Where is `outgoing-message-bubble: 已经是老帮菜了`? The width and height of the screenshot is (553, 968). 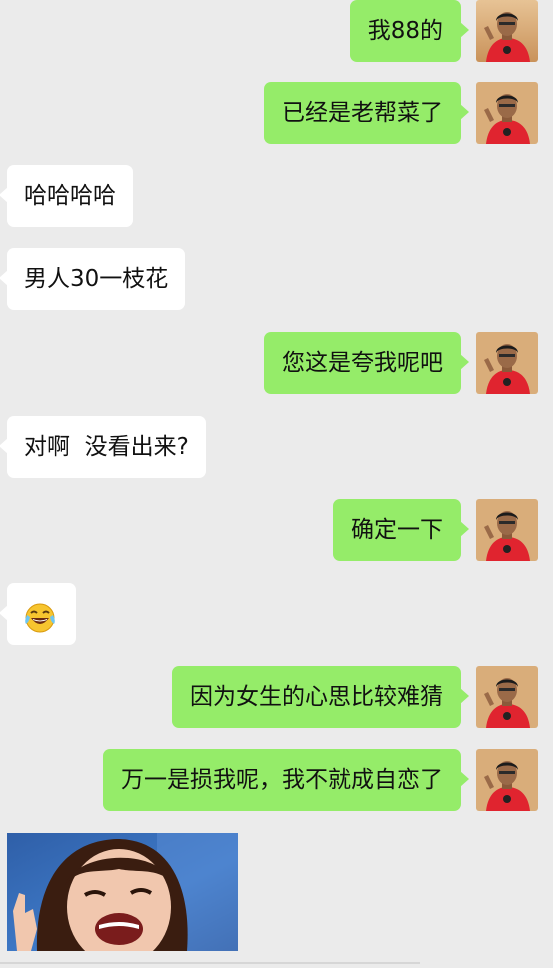 outgoing-message-bubble: 已经是老帮菜了 is located at coordinates (366, 113).